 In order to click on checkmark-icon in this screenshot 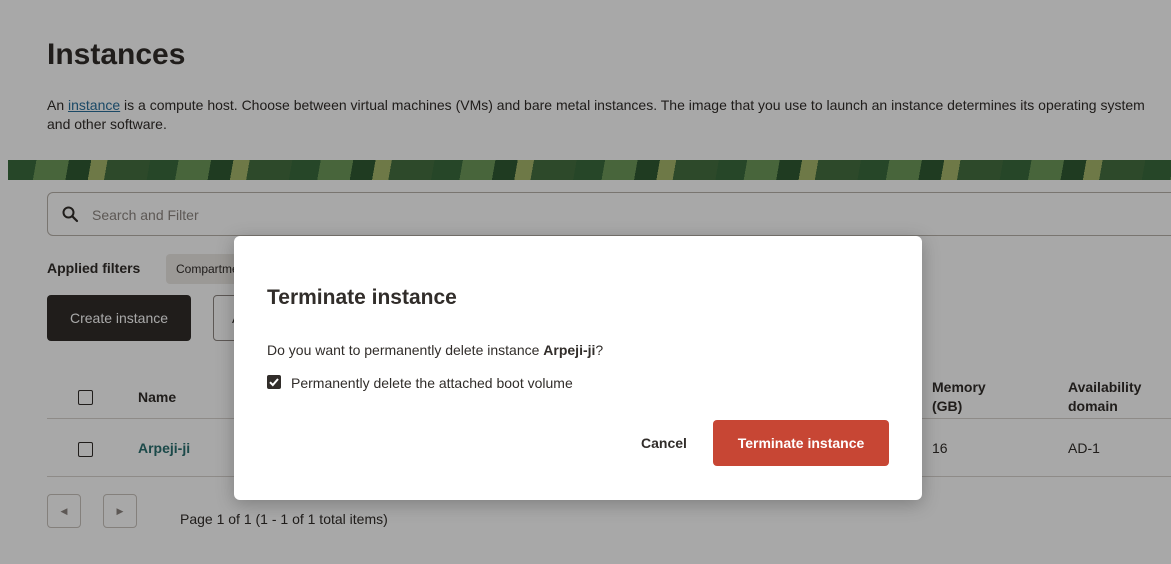, I will do `click(274, 382)`.